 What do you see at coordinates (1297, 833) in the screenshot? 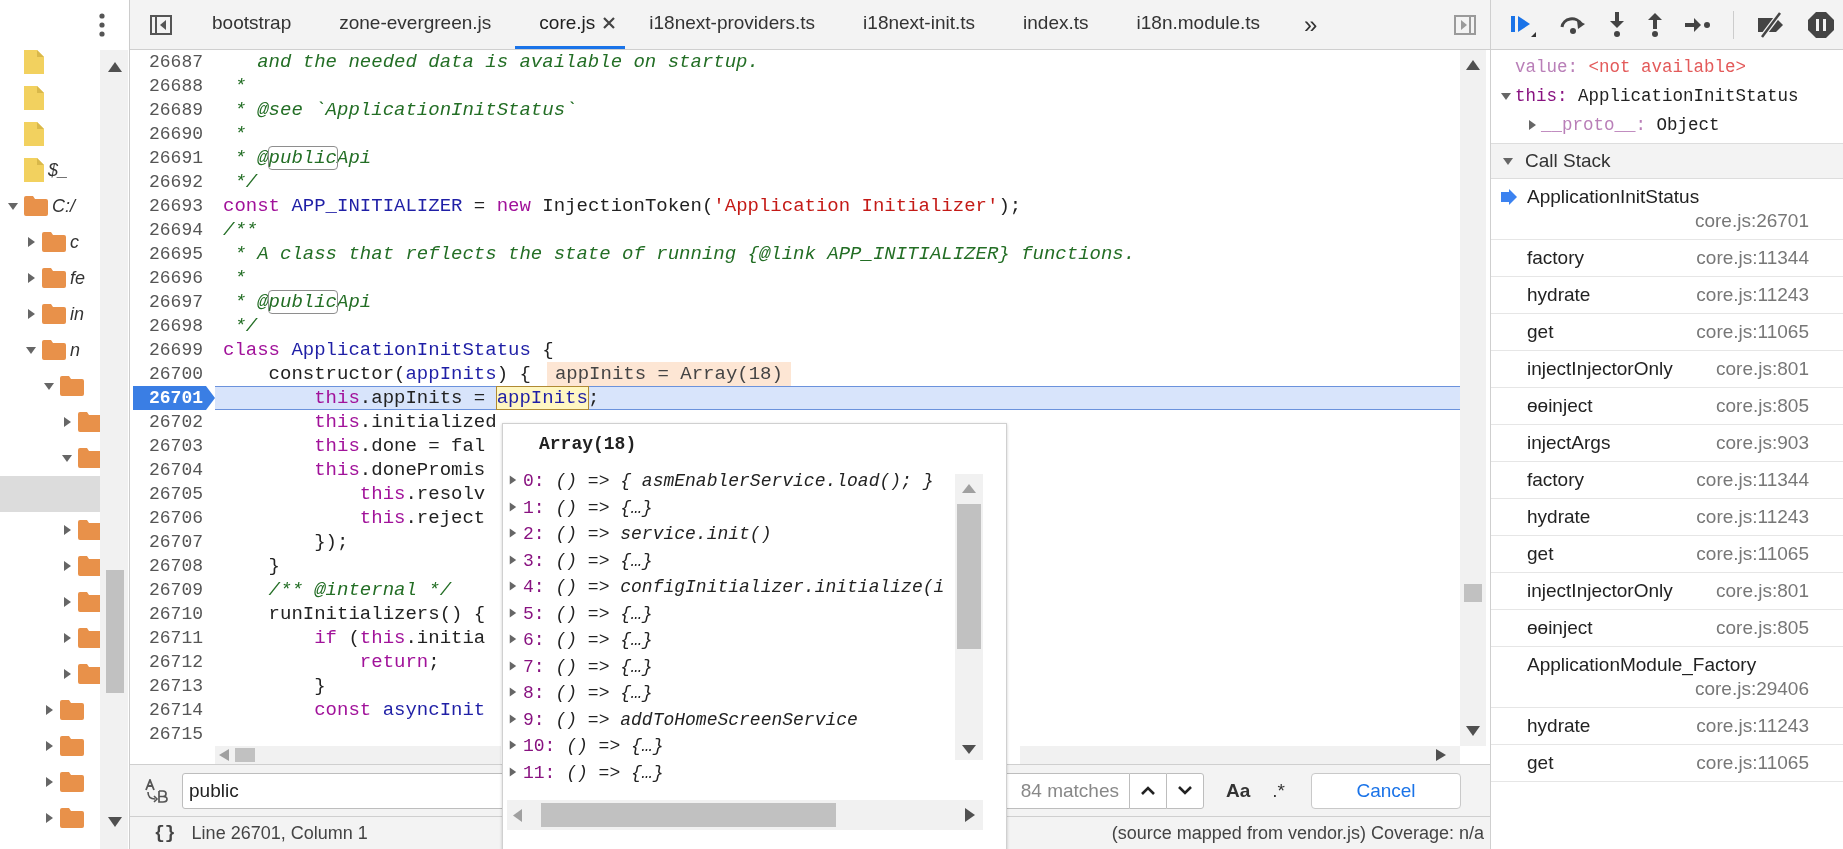
I see `source-map-info: (source mapped from vendor.js) Coverage: n/a` at bounding box center [1297, 833].